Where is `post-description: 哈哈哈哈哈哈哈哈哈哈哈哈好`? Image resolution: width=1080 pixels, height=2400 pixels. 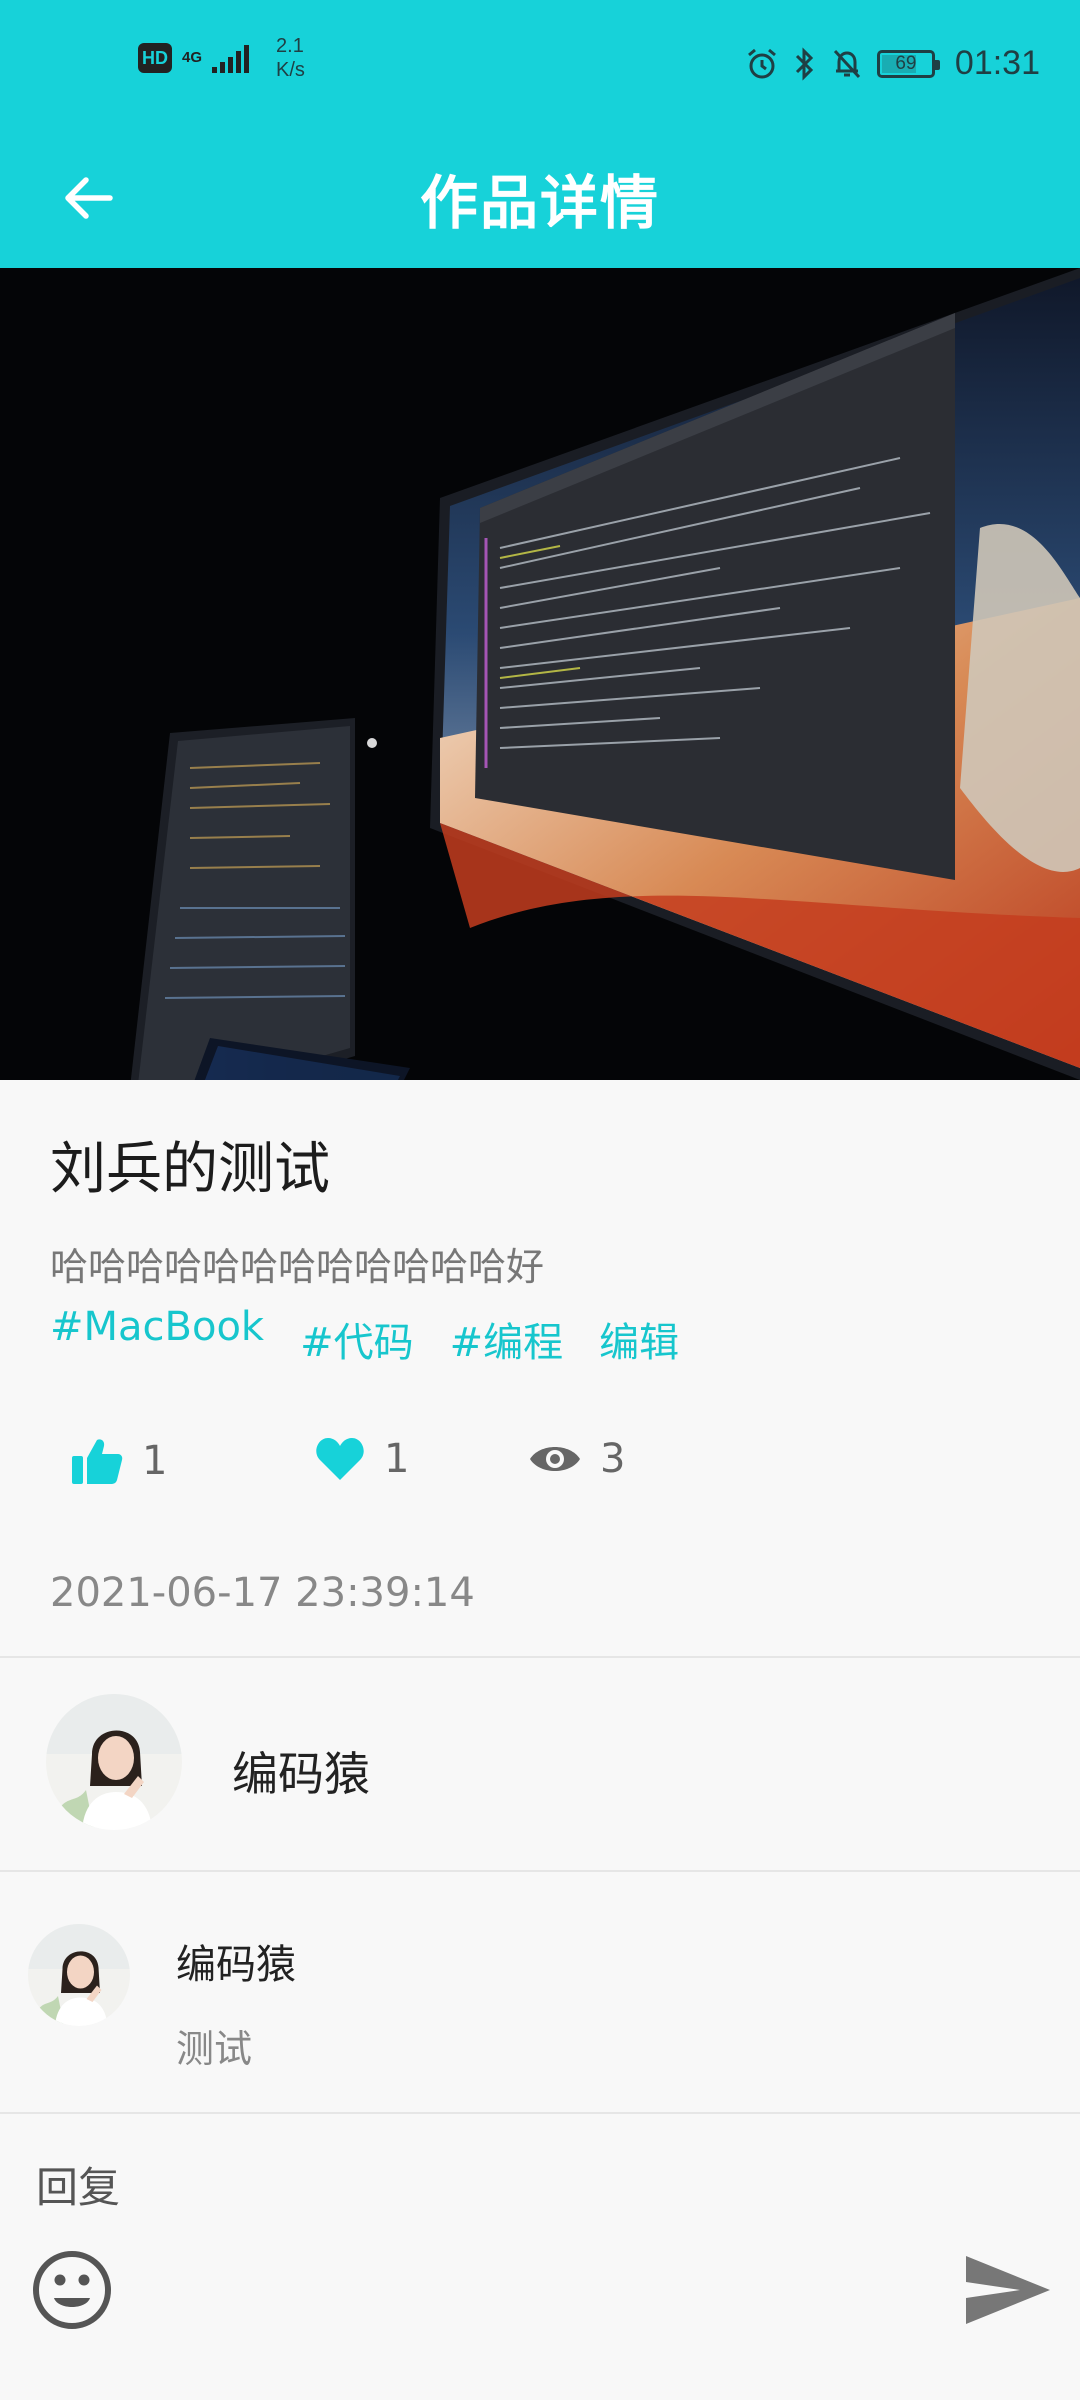 post-description: 哈哈哈哈哈哈哈哈哈哈哈哈好 is located at coordinates (297, 1267).